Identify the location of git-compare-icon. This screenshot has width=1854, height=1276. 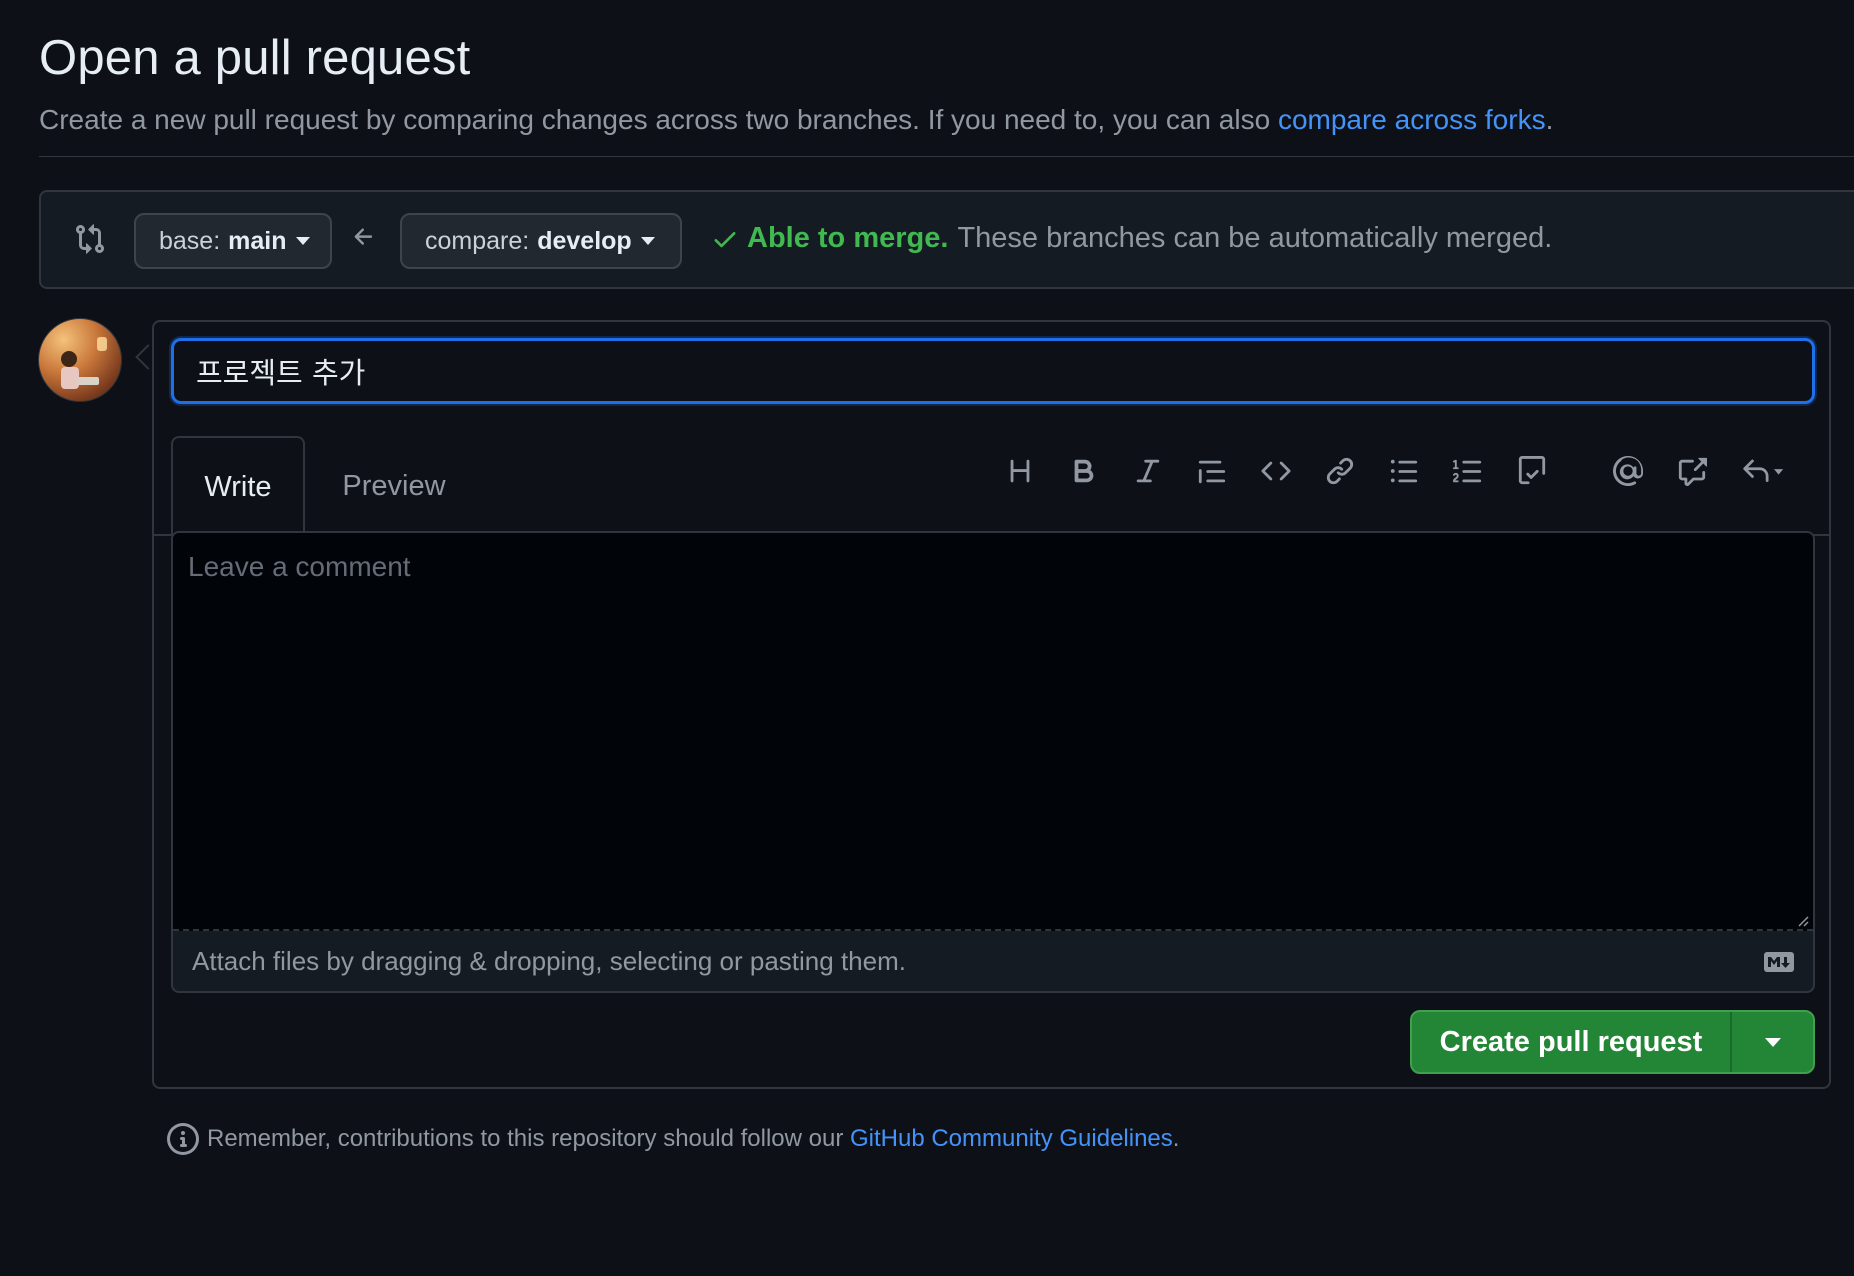
(90, 239).